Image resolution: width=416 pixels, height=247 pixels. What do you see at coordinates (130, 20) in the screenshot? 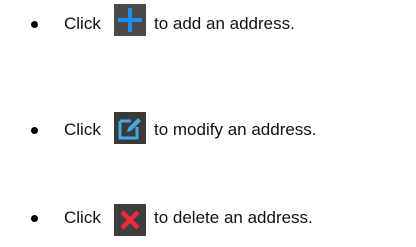
I see `plus-icon` at bounding box center [130, 20].